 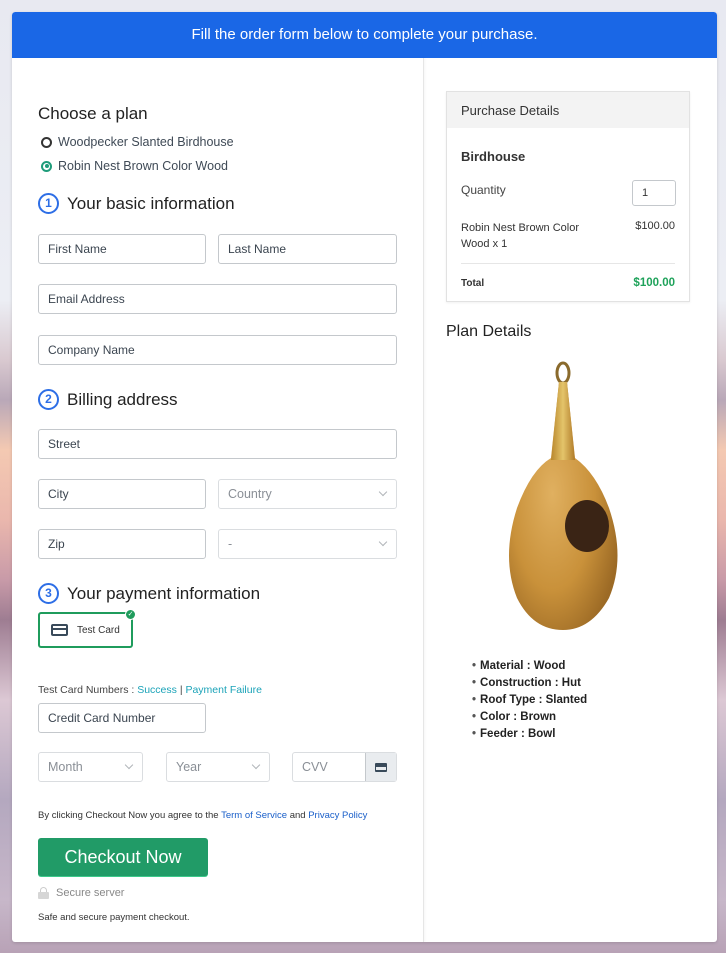 What do you see at coordinates (65, 767) in the screenshot?
I see `month-select-value: Month` at bounding box center [65, 767].